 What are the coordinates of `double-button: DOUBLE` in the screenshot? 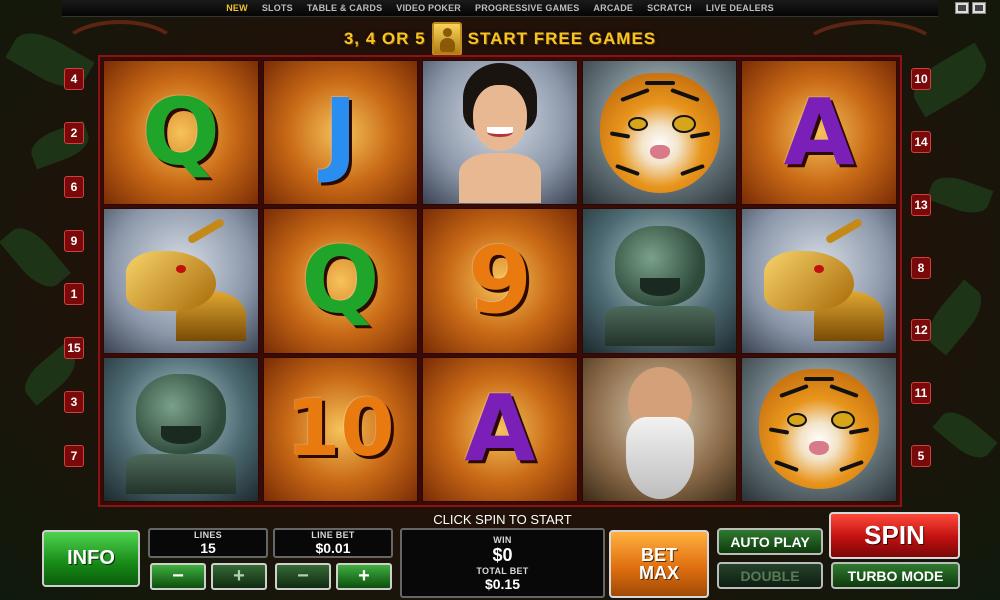 It's located at (770, 575).